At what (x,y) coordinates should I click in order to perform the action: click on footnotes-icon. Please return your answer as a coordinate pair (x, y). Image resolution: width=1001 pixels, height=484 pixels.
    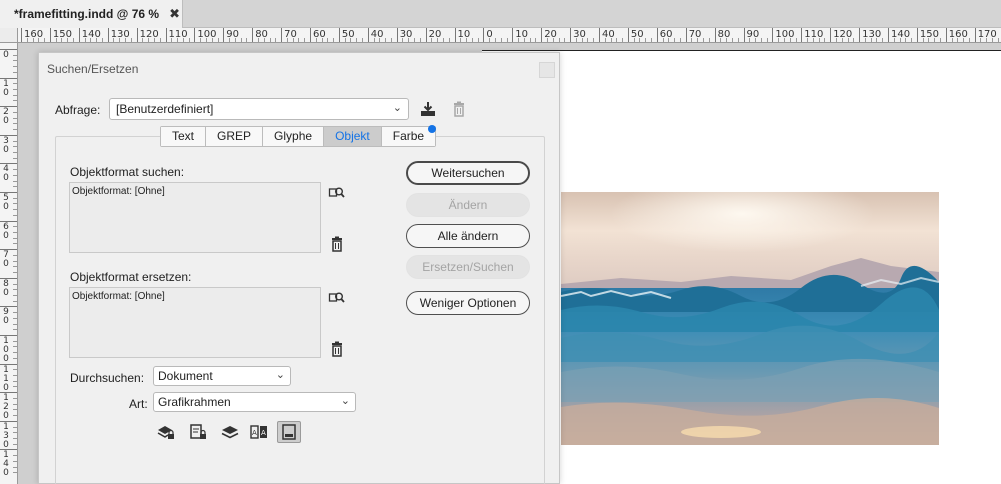
    Looking at the image, I should click on (289, 432).